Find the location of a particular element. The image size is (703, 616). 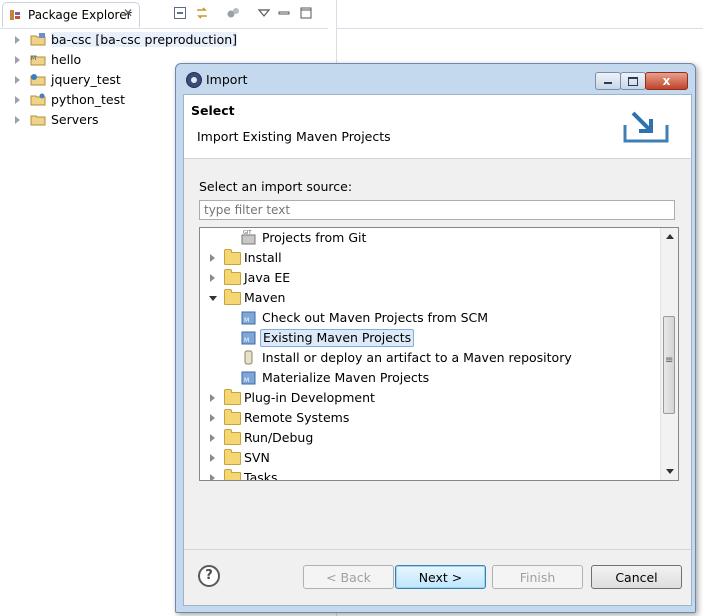

banner-title: Select is located at coordinates (213, 110).